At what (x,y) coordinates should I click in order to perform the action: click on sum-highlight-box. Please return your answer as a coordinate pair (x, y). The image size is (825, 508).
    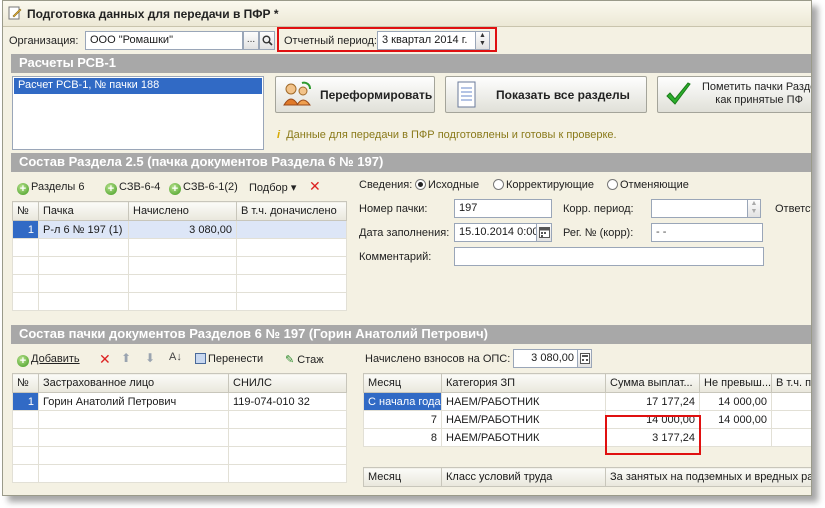
    Looking at the image, I should click on (653, 435).